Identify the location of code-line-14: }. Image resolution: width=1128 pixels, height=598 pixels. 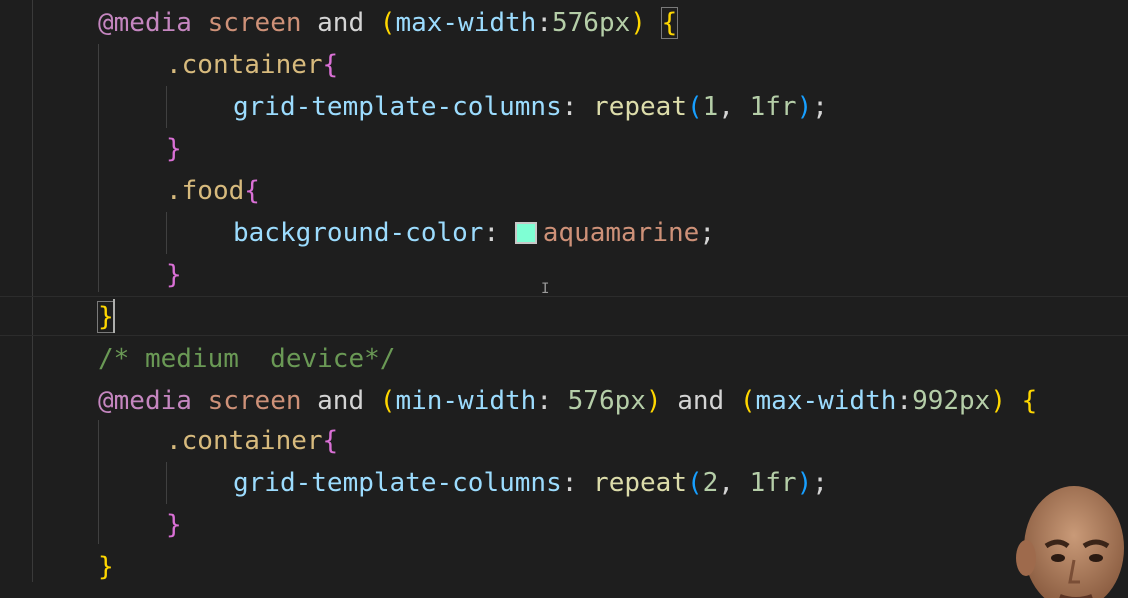
(106, 567).